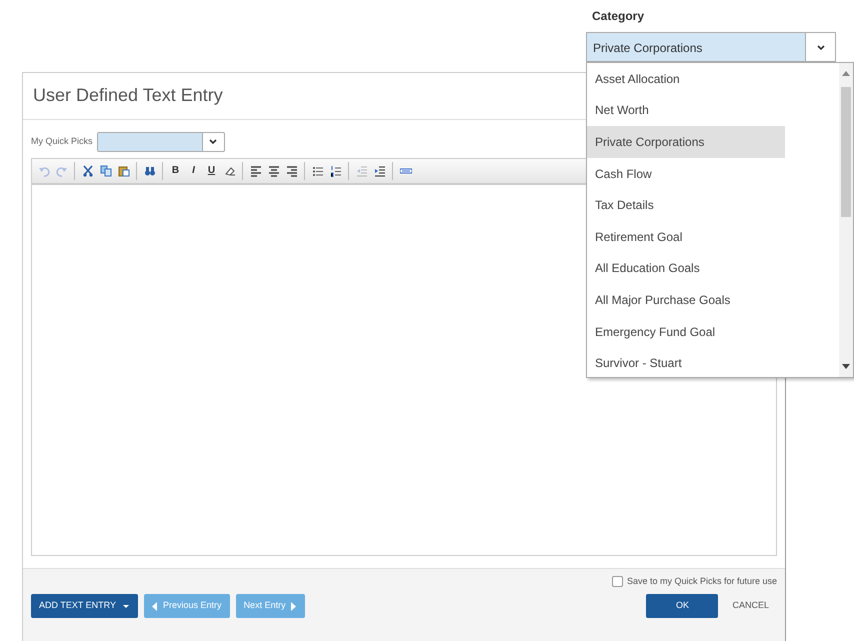 The image size is (854, 641). I want to click on dropdown-option: Emergency Fund Goal, so click(686, 332).